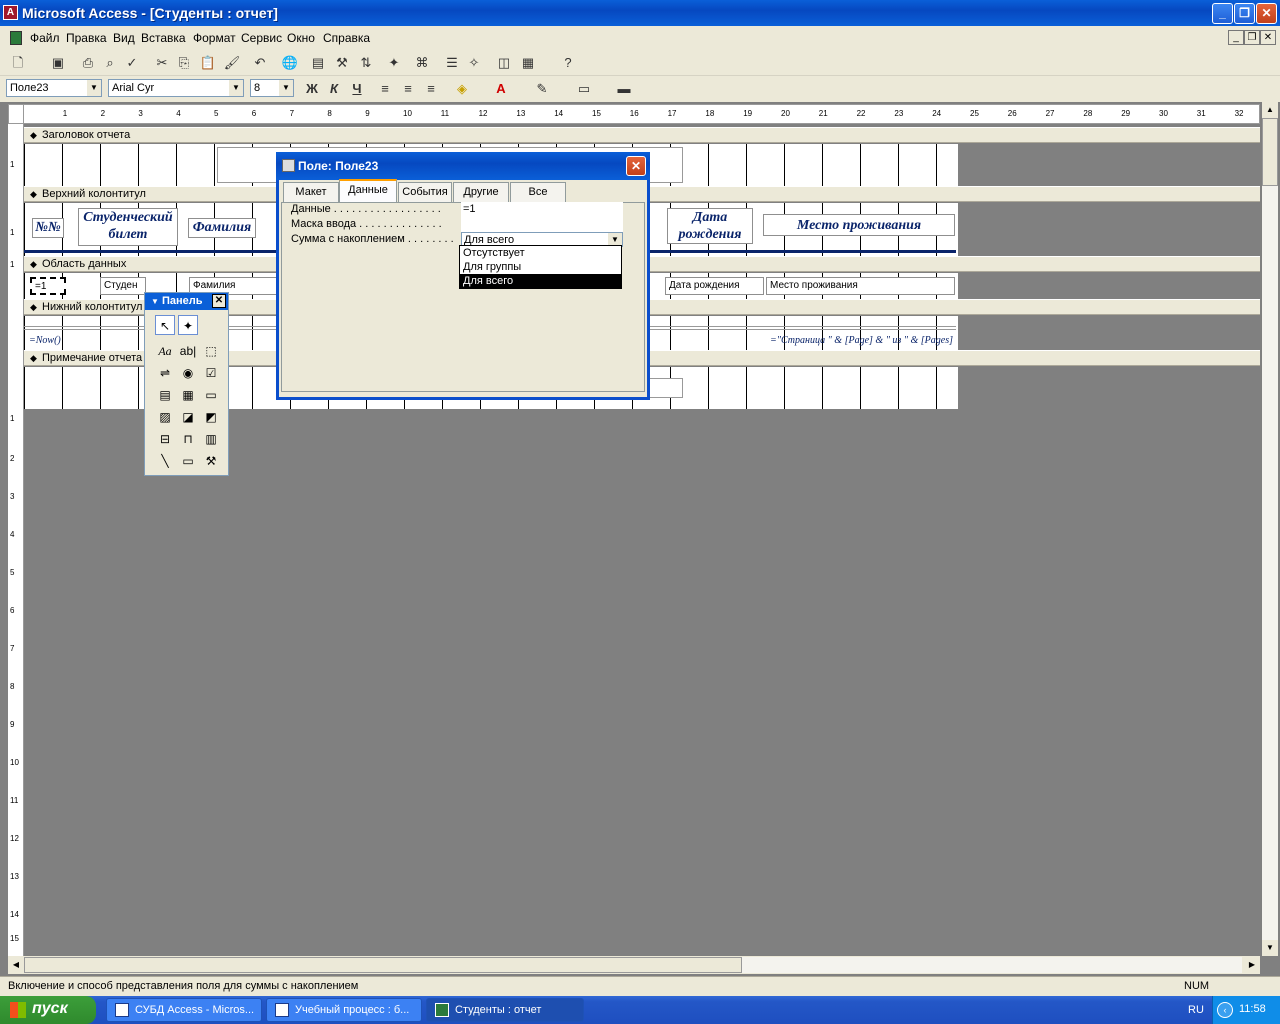 This screenshot has height=1024, width=1280. I want to click on line-tool-icon: ╲, so click(165, 461).